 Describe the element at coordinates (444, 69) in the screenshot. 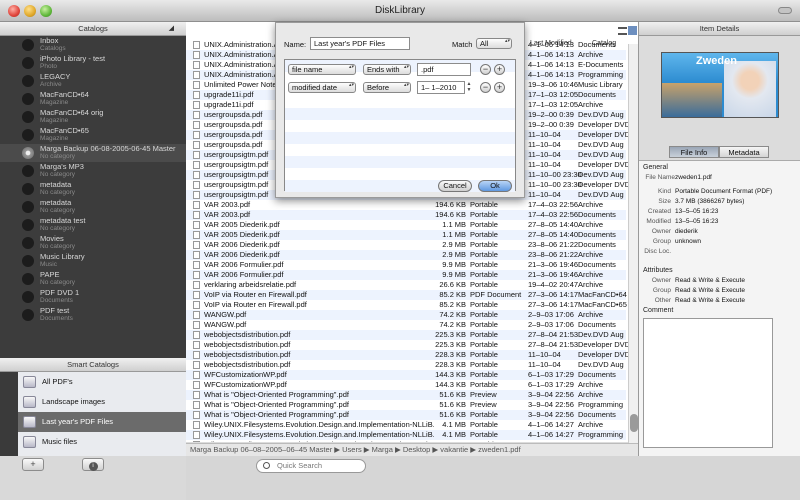

I see `rule-1-value-field: .pdf` at that location.